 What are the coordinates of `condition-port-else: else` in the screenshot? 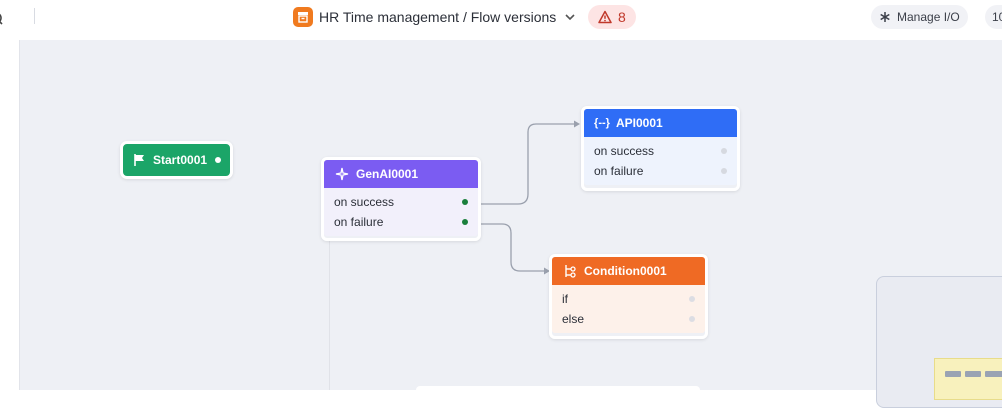 It's located at (628, 319).